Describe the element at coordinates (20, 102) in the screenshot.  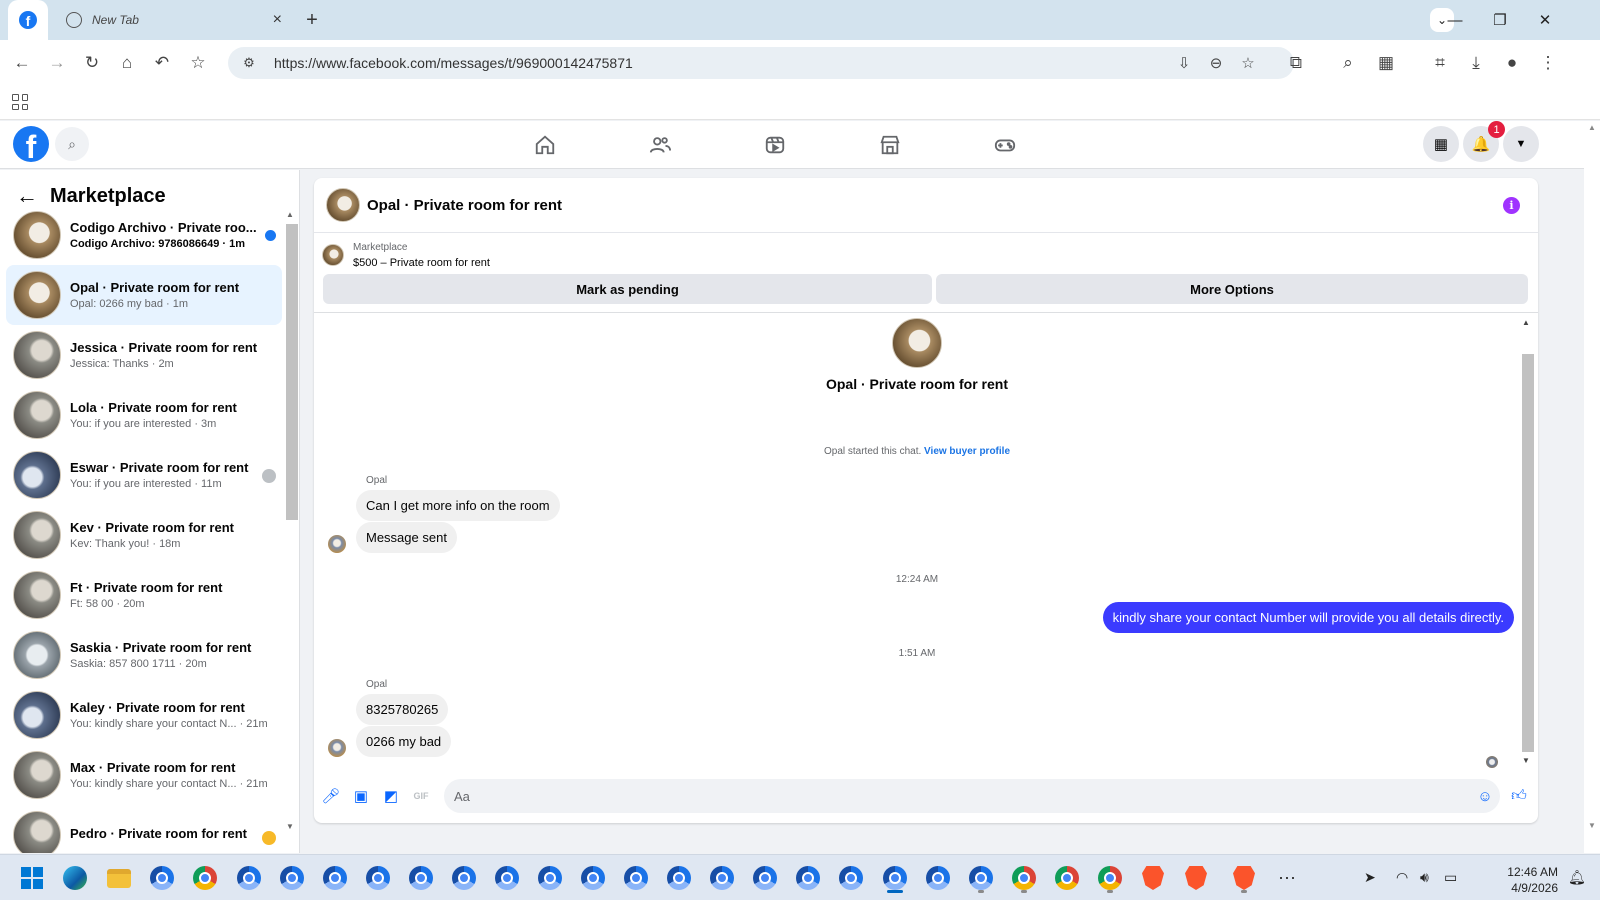
I see `apps-grid-icon` at that location.